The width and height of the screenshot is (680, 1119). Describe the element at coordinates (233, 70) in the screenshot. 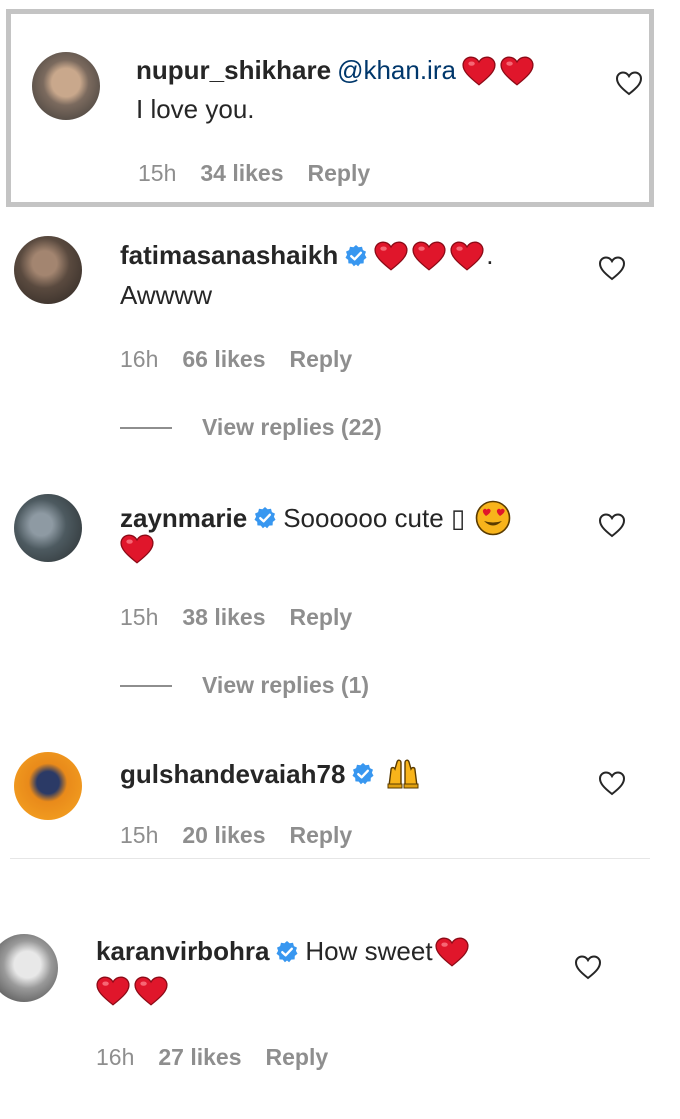

I see `username-nupur-shikhare: nupur_shikhare` at that location.